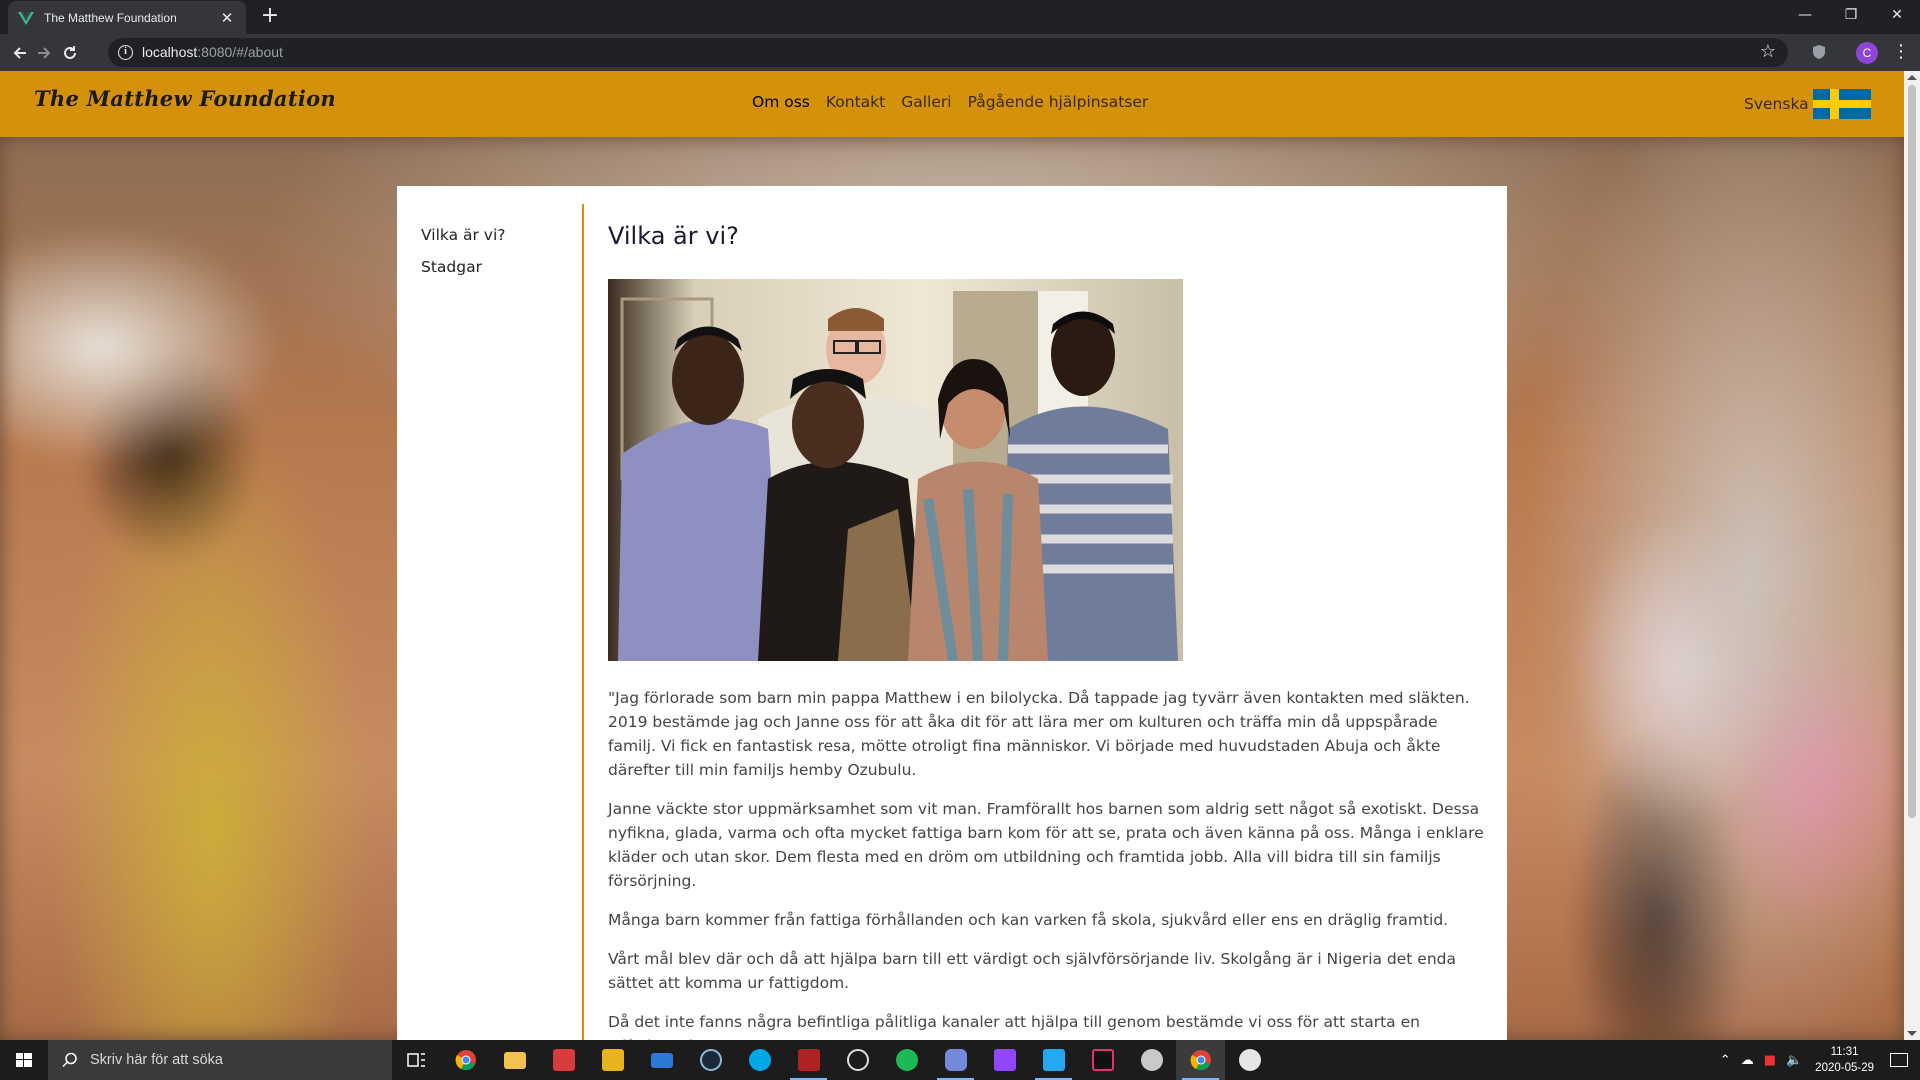 The height and width of the screenshot is (1080, 1920). Describe the element at coordinates (955, 1060) in the screenshot. I see `discord-icon` at that location.